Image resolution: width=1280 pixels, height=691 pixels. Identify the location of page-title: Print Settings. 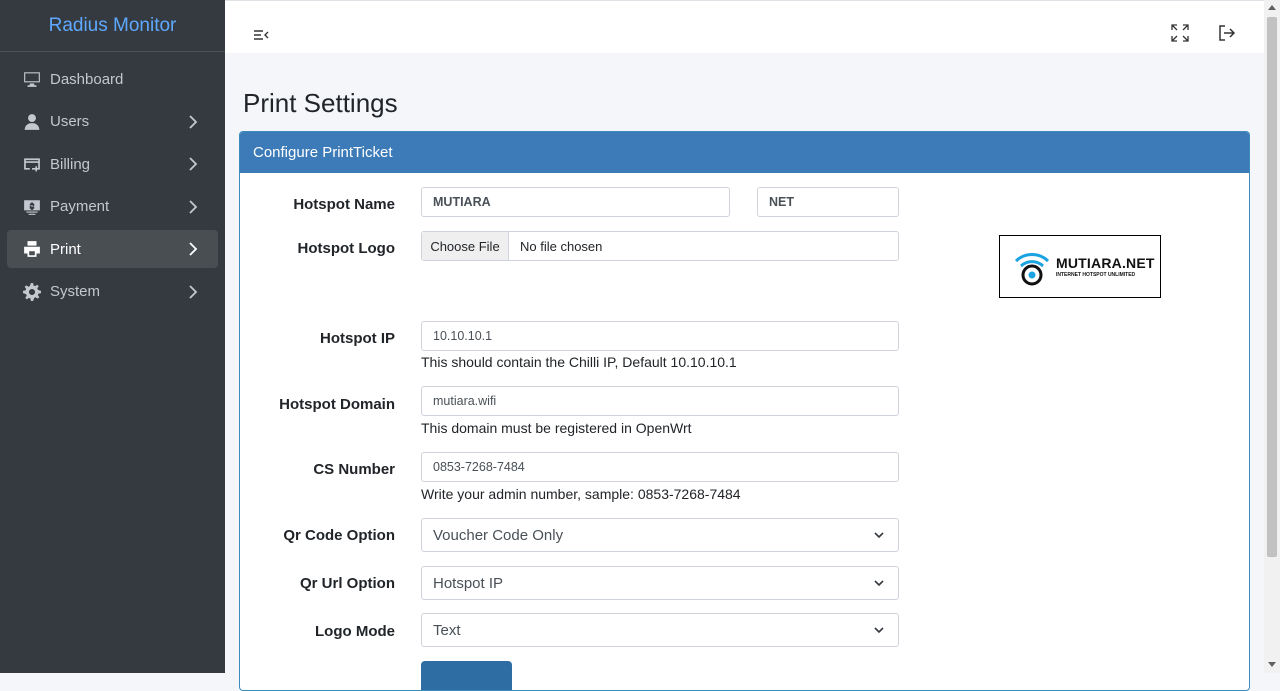
(320, 103).